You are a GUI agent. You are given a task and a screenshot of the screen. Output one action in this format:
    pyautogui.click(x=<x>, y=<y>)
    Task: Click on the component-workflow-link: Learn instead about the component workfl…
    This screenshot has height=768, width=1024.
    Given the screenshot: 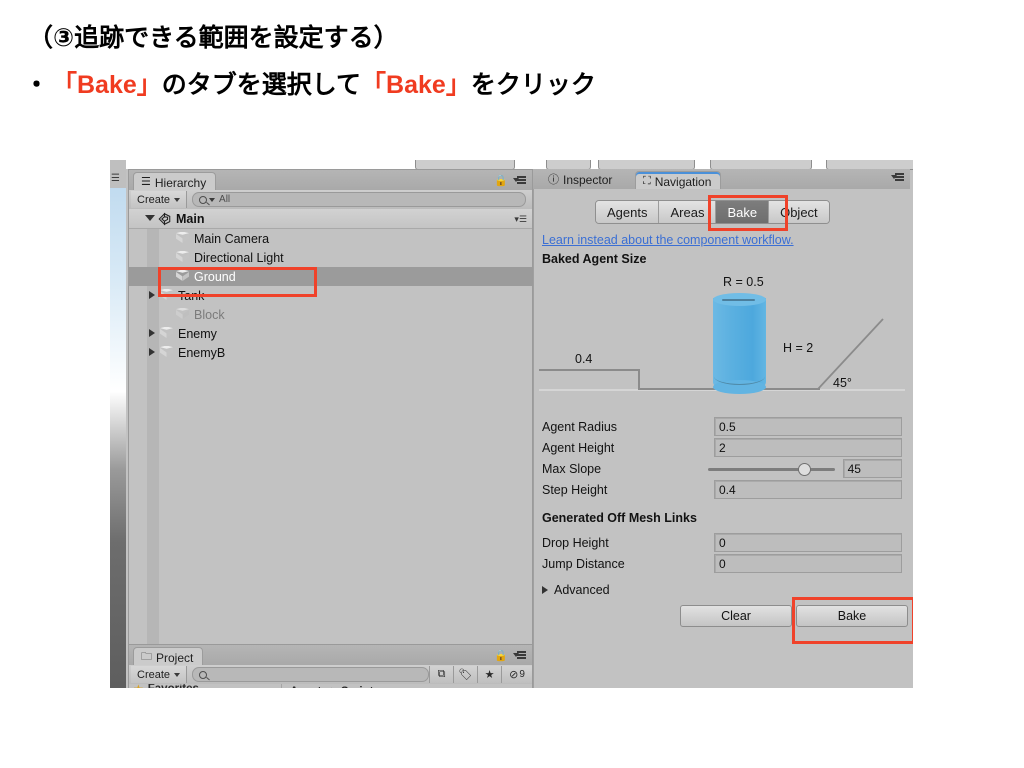 What is the action you would take?
    pyautogui.click(x=668, y=240)
    